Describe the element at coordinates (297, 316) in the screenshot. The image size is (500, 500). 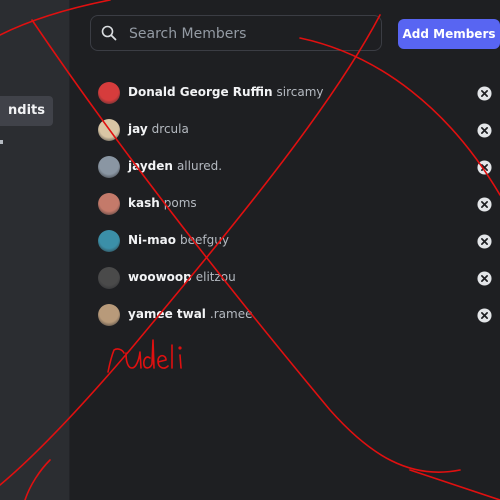
I see `member-row: yamee twal .ramee` at that location.